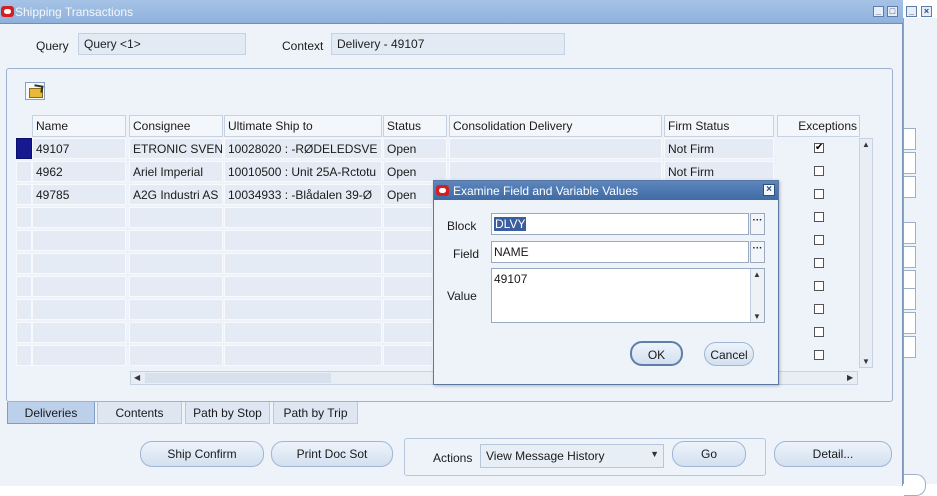 The width and height of the screenshot is (937, 496). Describe the element at coordinates (572, 456) in the screenshot. I see `actions-select: View Message History ▼` at that location.